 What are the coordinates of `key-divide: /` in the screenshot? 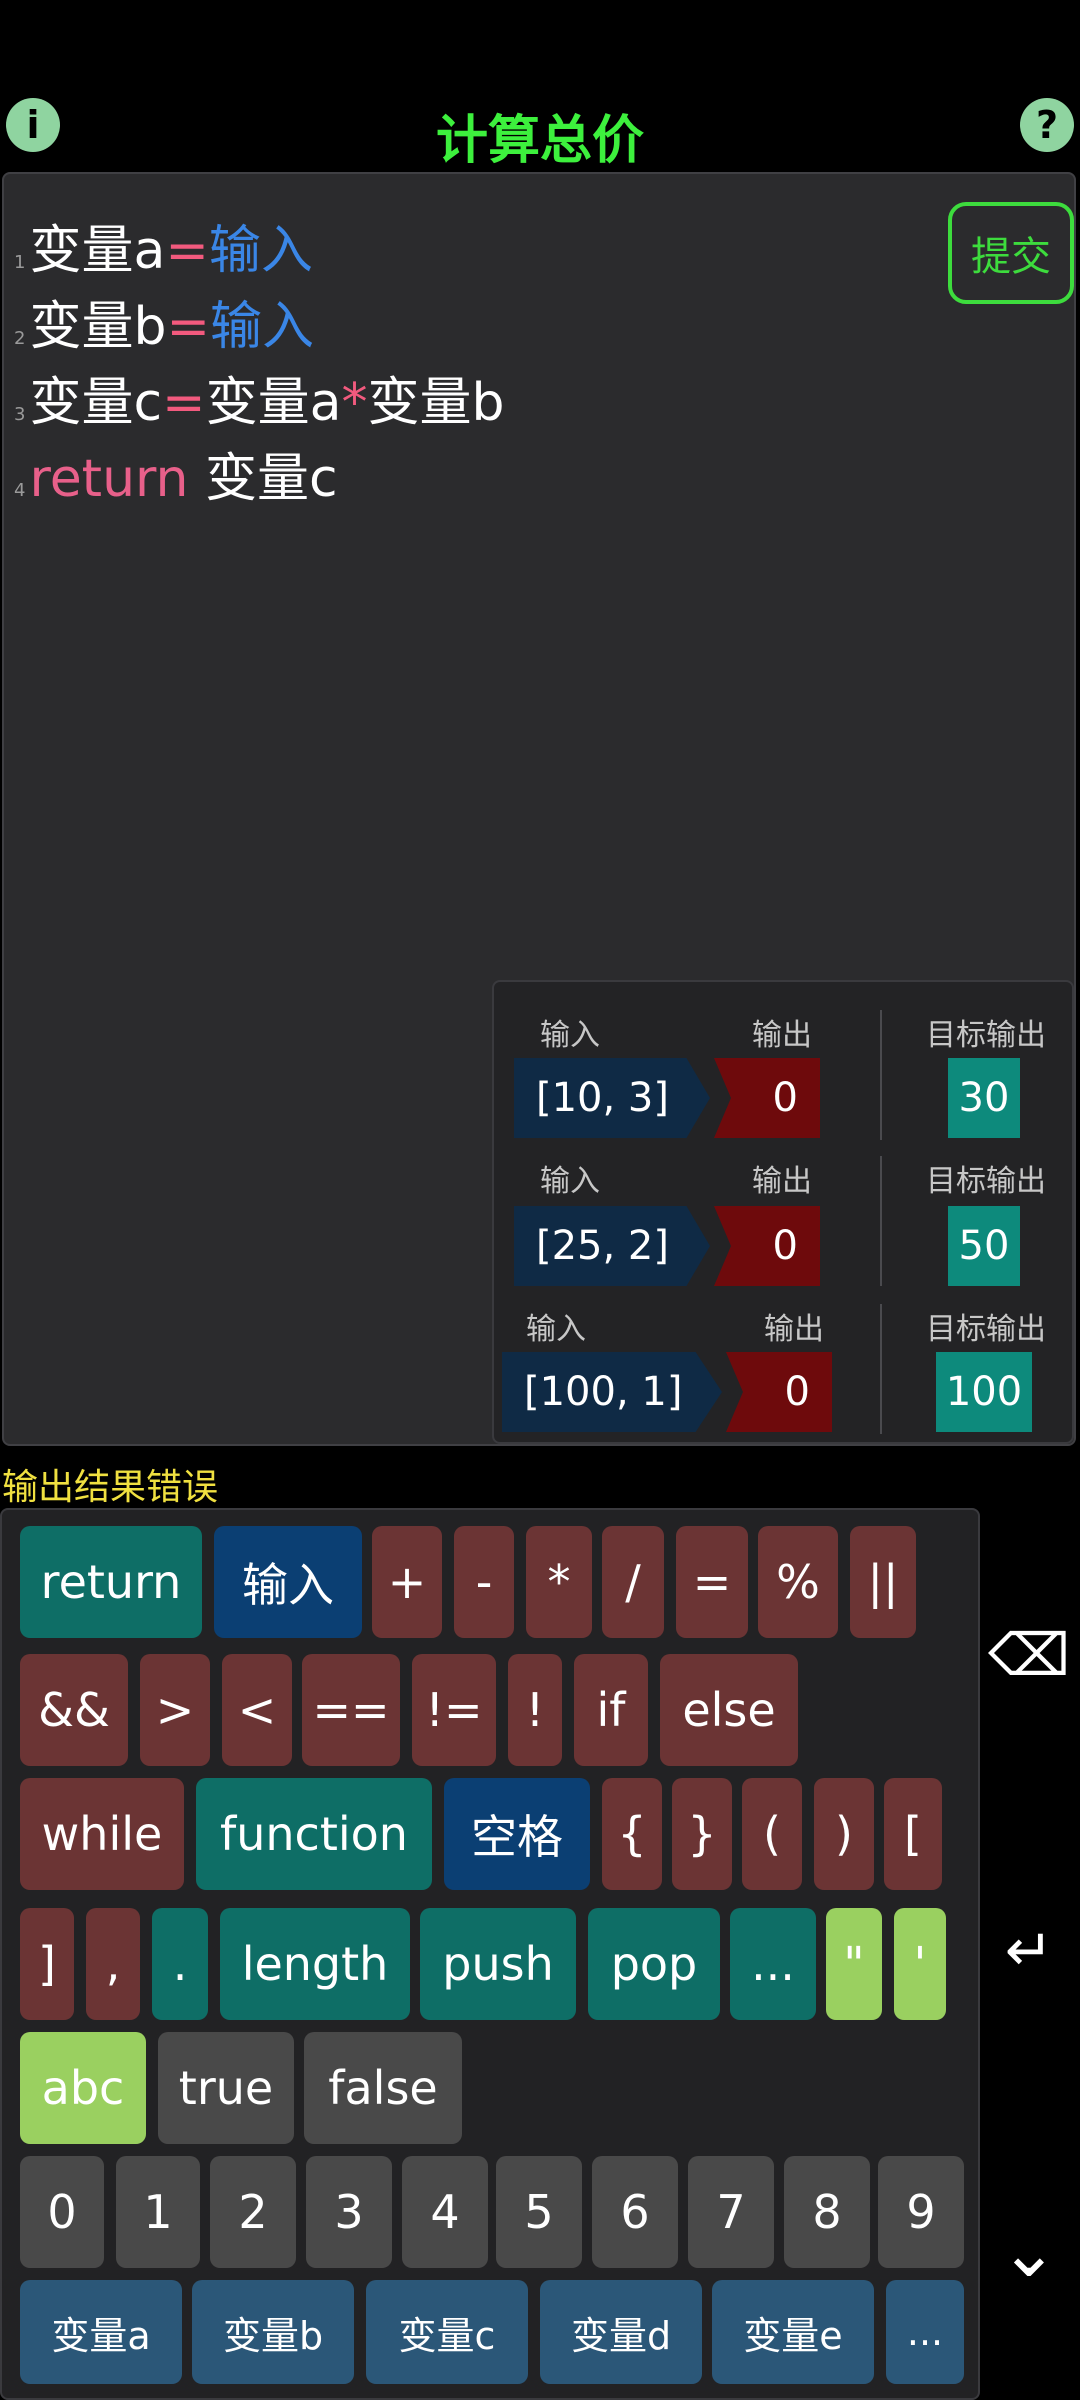 It's located at (633, 1582).